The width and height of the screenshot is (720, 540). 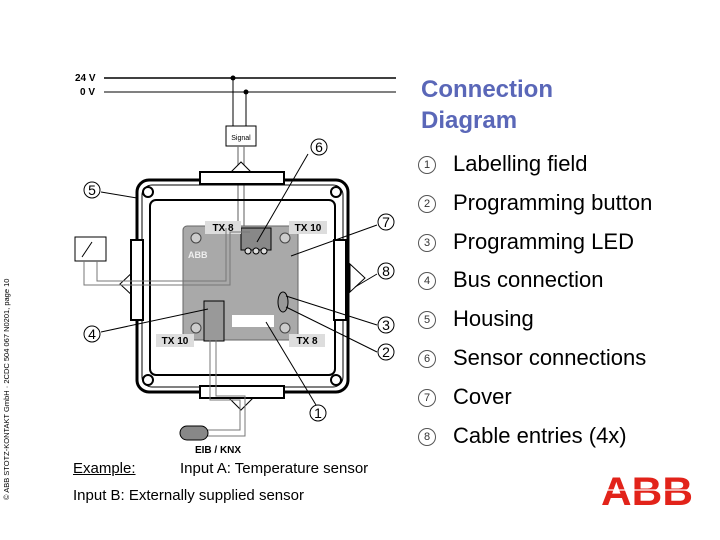 I want to click on callout-4: 4, so click(x=92, y=334).